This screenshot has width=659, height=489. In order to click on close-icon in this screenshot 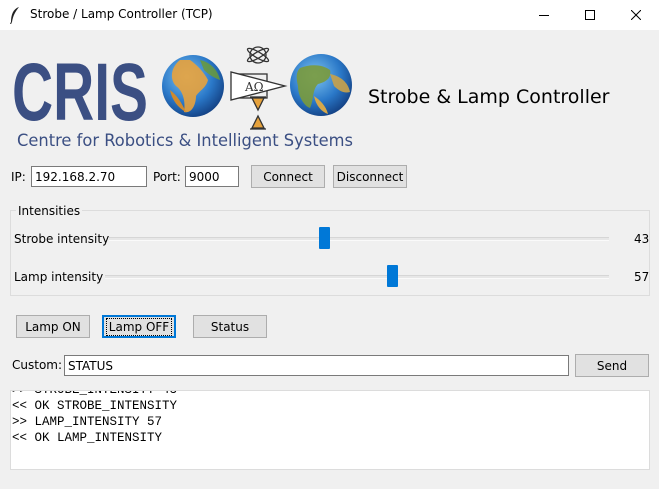, I will do `click(636, 15)`.